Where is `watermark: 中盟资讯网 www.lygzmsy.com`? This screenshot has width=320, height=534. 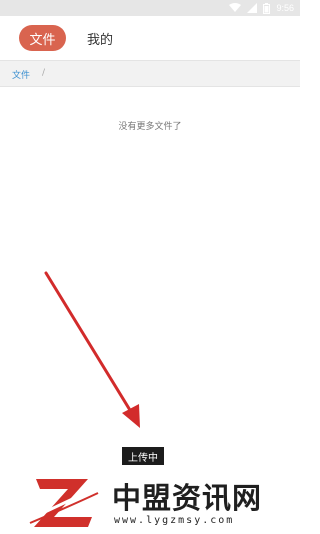 watermark: 中盟资讯网 www.lygzmsy.com is located at coordinates (160, 502).